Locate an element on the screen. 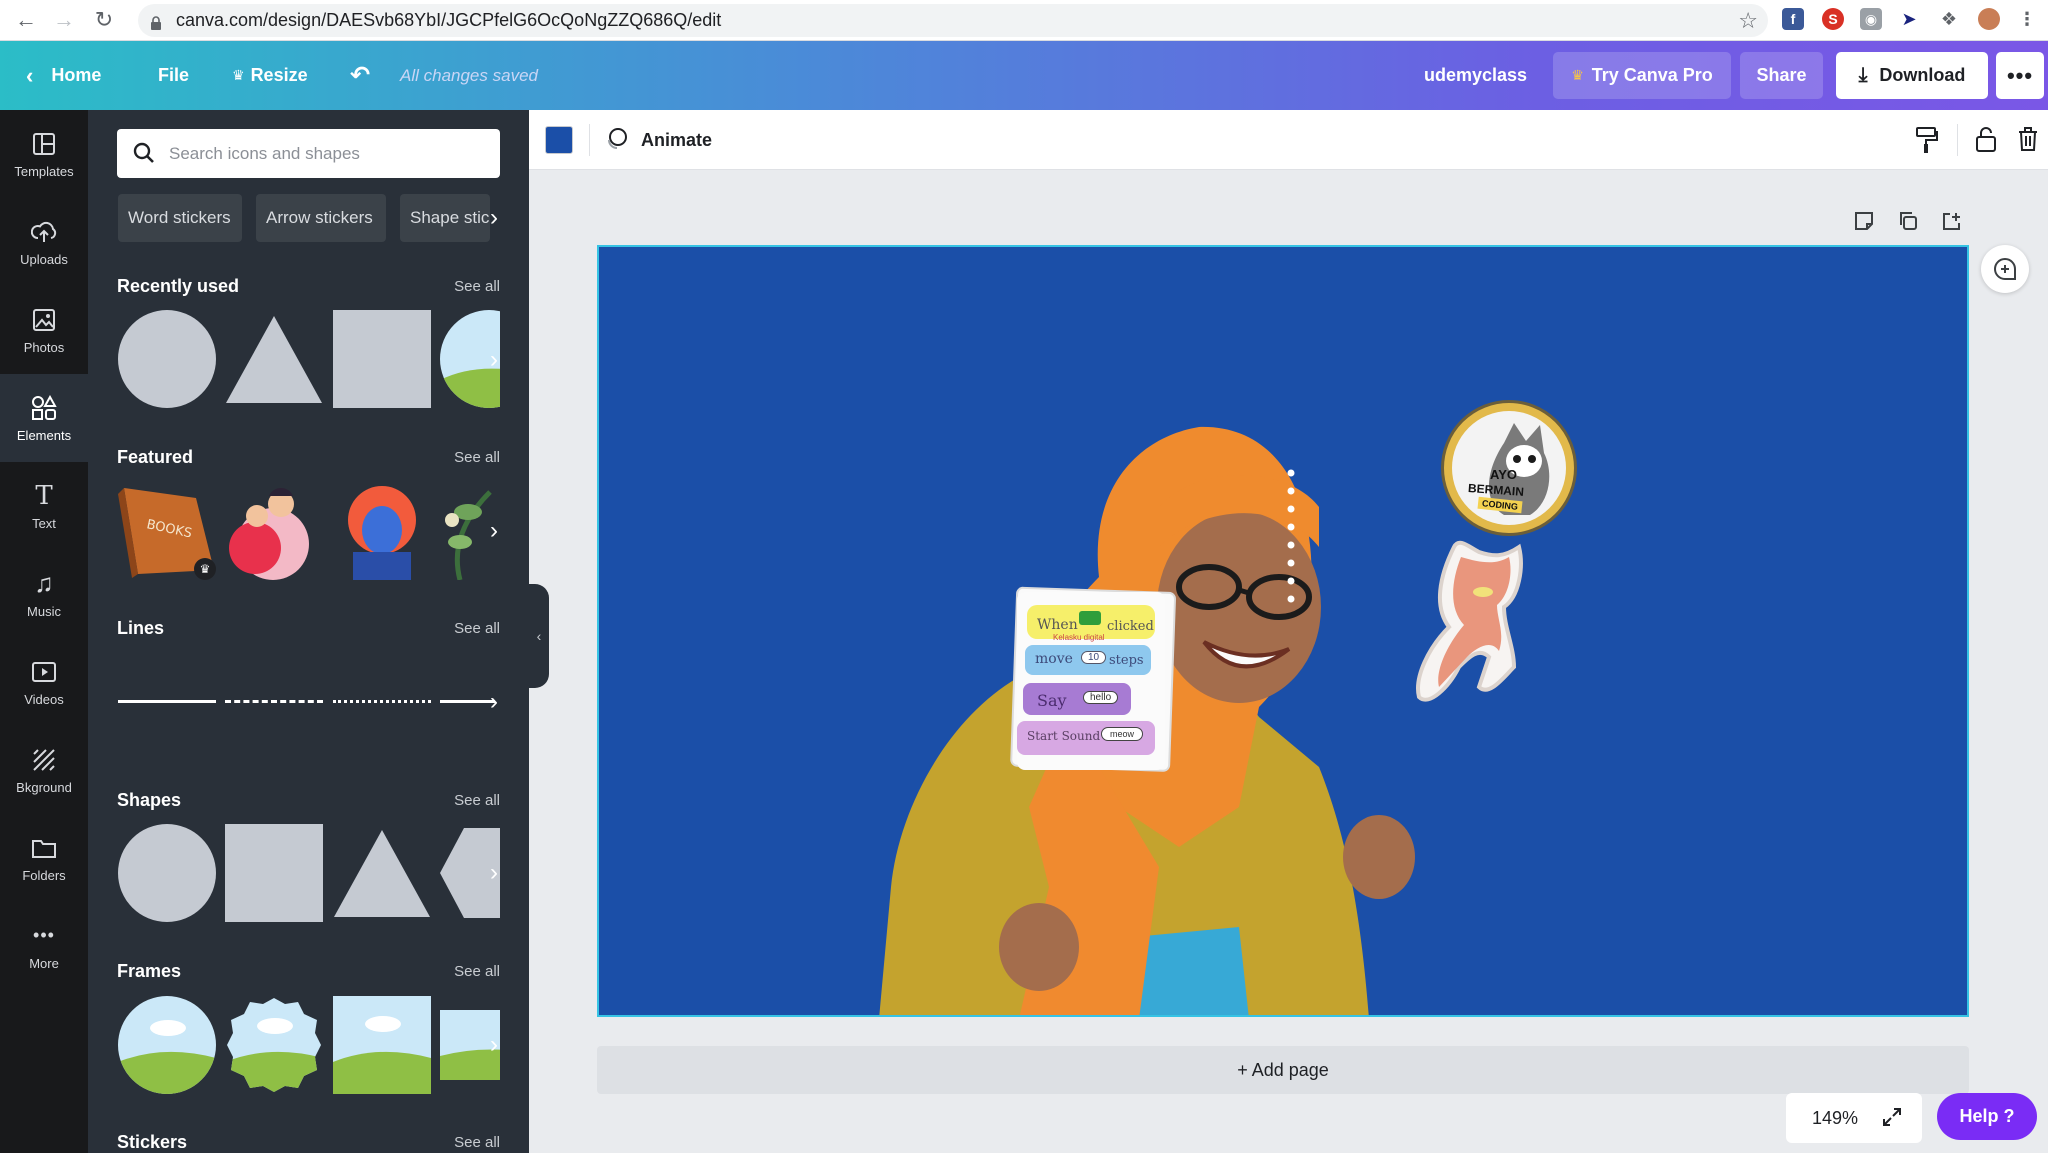 The height and width of the screenshot is (1153, 2048). chip-shape-stickers: Shape stickers is located at coordinates (445, 218).